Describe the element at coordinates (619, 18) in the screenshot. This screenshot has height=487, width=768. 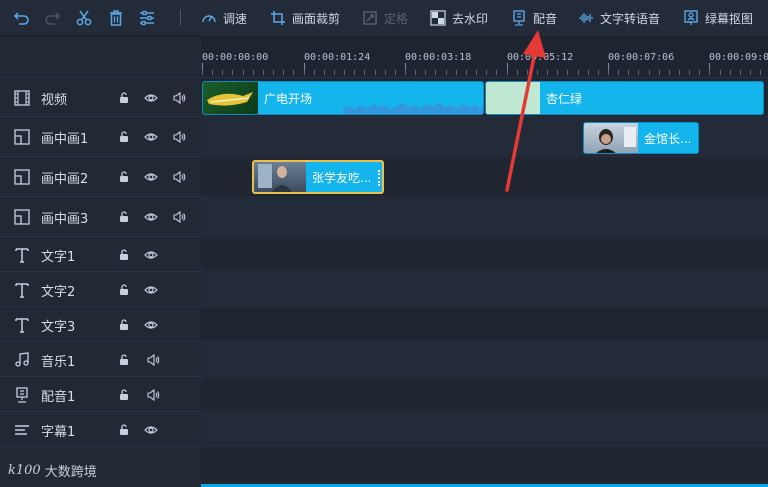
I see `text-to-speech-button: 文字转语音` at that location.